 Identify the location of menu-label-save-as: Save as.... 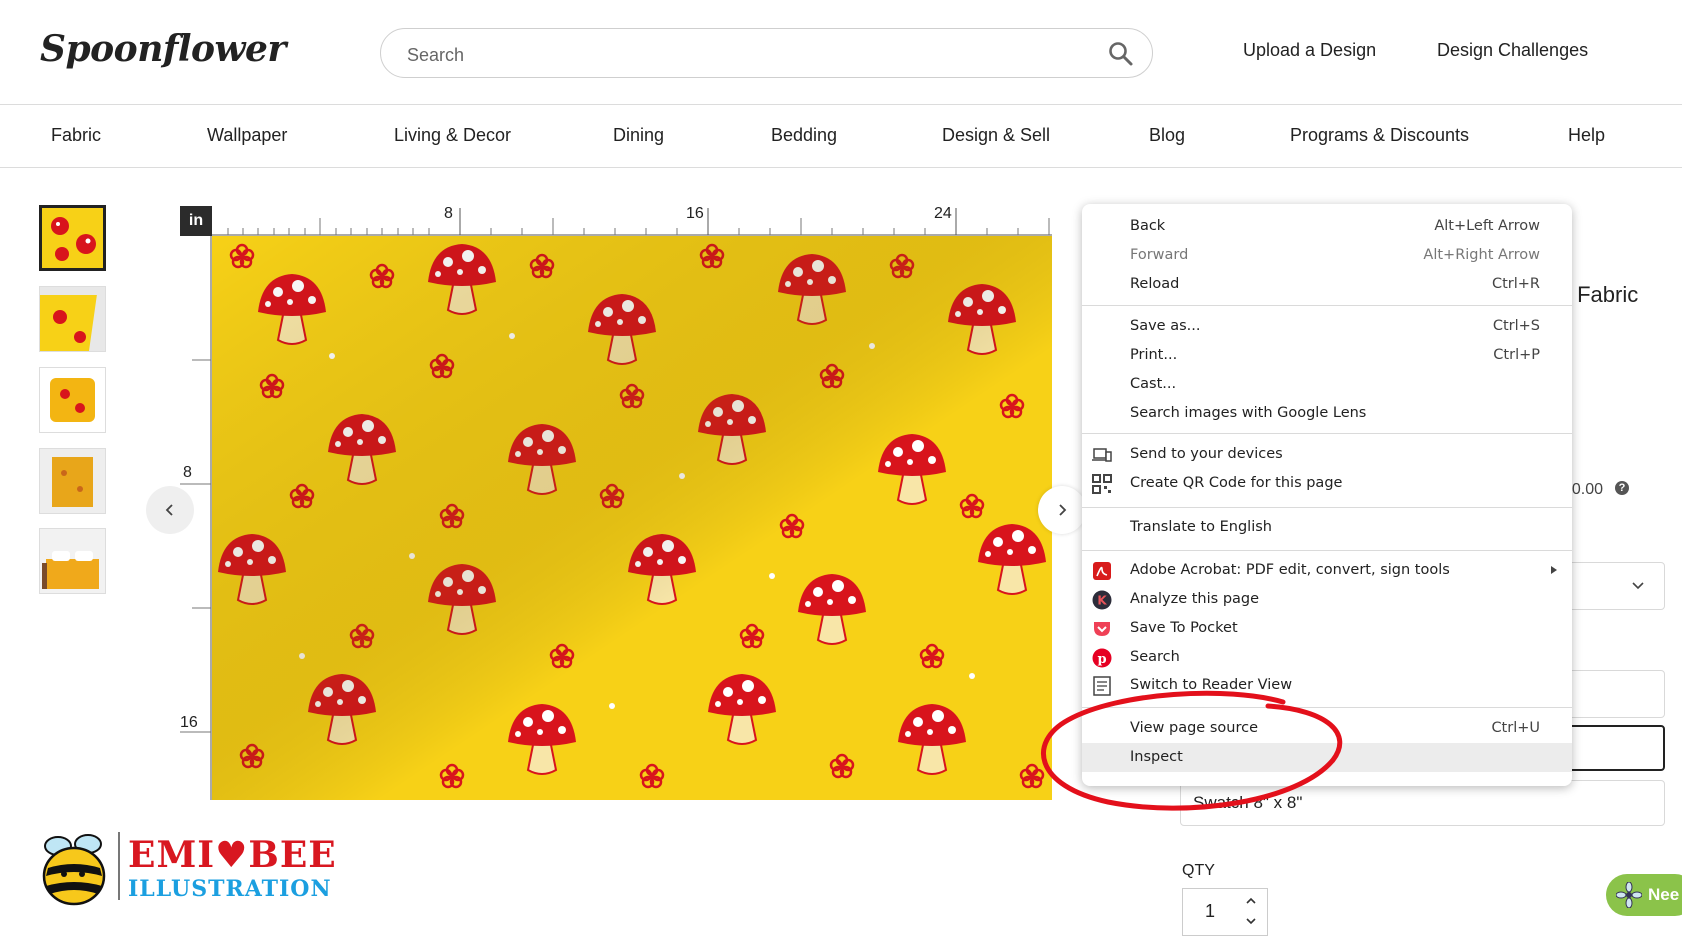
(1165, 326).